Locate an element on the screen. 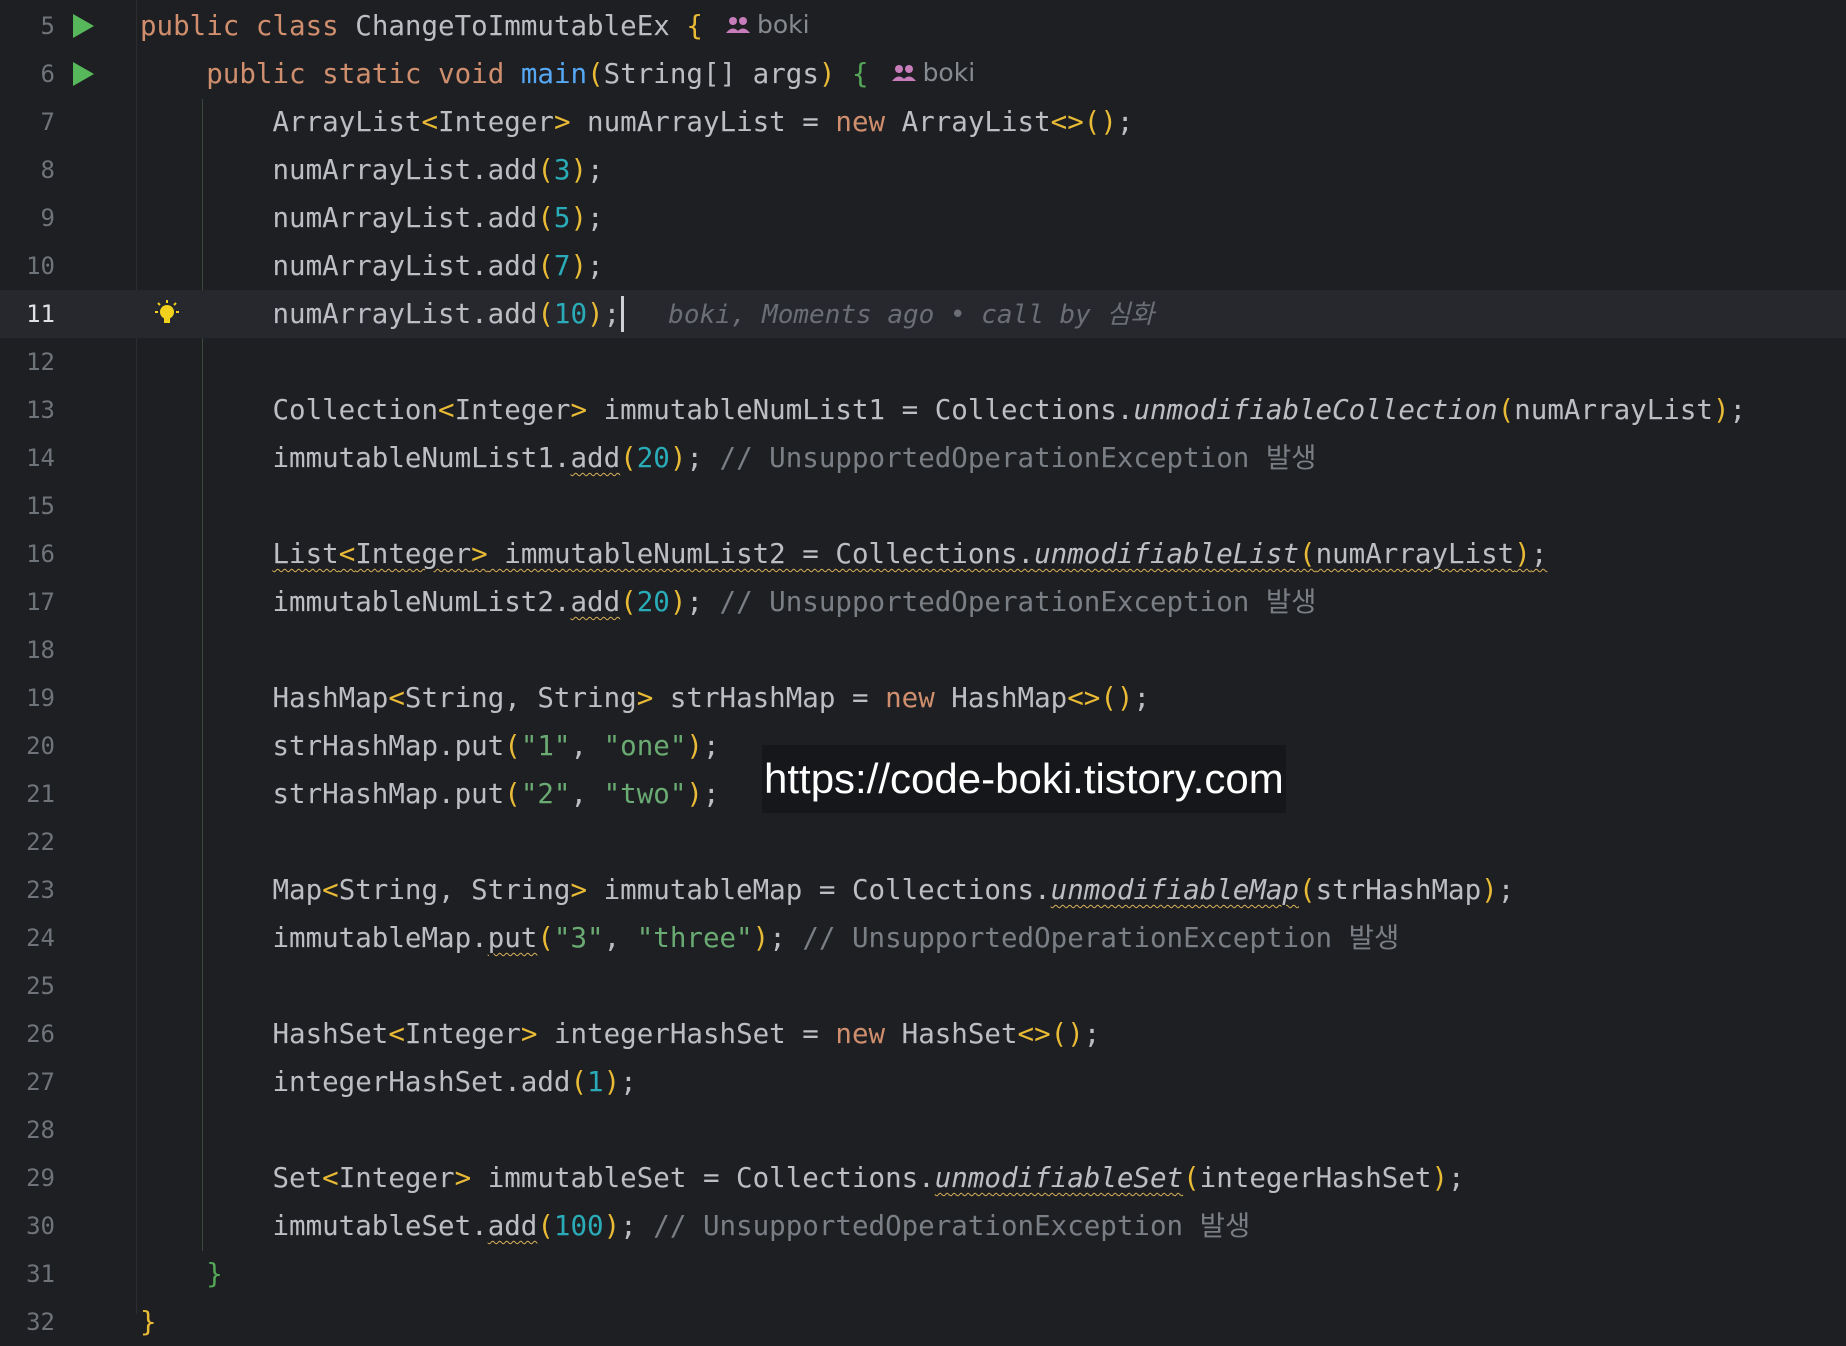 The image size is (1846, 1346). code-line: 22 is located at coordinates (923, 842).